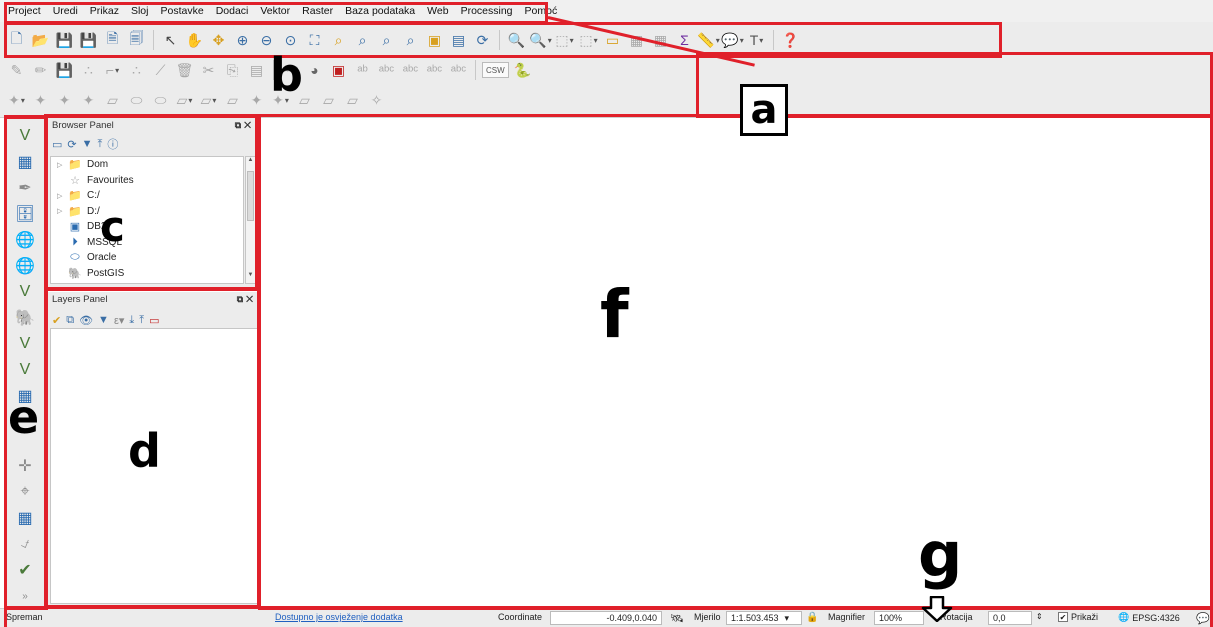 Image resolution: width=1213 pixels, height=627 pixels. What do you see at coordinates (147, 274) in the screenshot?
I see `browser-item-postgis: 🐘 PostGIS` at bounding box center [147, 274].